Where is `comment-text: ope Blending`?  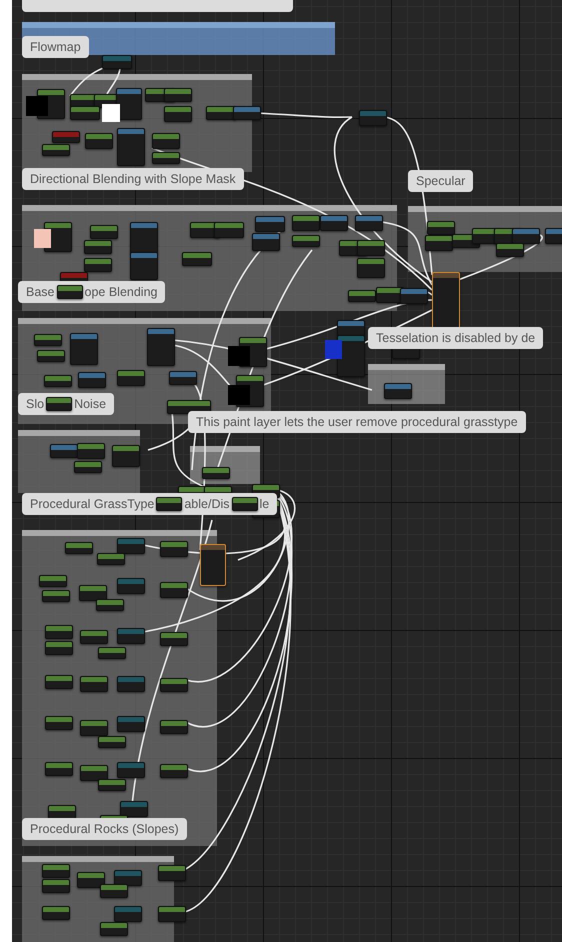
comment-text: ope Blending is located at coordinates (121, 292).